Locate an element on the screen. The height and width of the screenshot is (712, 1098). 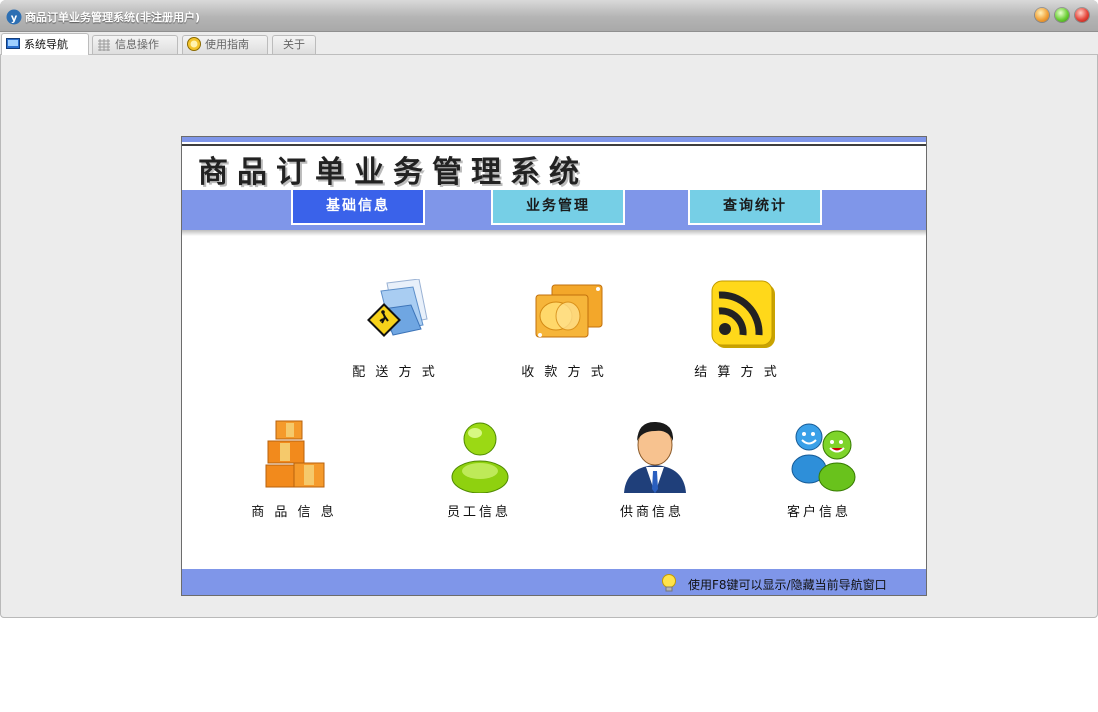
nav-employee-info: 员工信息 is located at coordinates (479, 479).